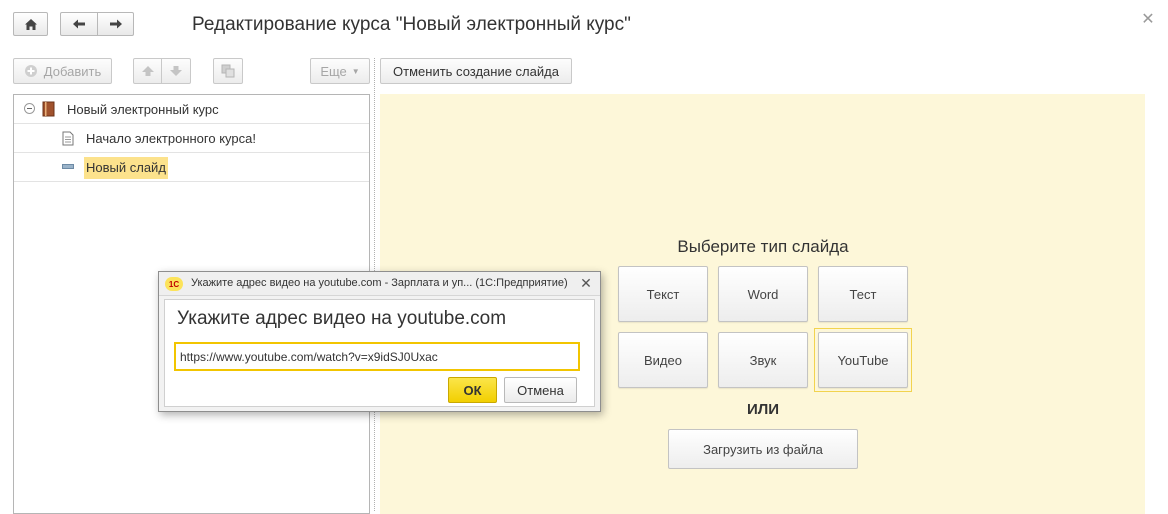  Describe the element at coordinates (472, 390) in the screenshot. I see `ok-button: ОК` at that location.